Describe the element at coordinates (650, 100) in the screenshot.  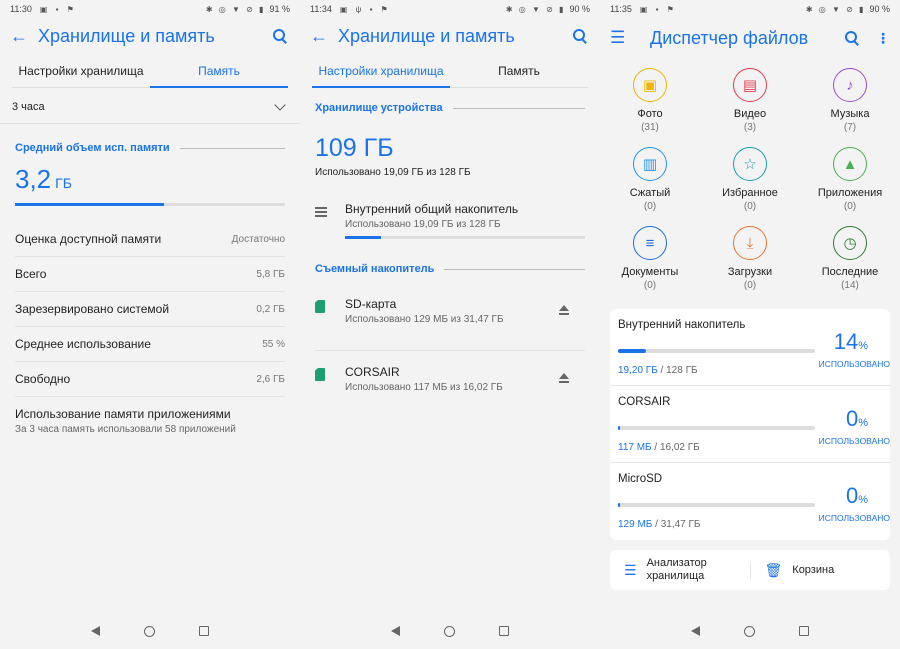
I see `category-photo: ▣ Фото (31)` at that location.